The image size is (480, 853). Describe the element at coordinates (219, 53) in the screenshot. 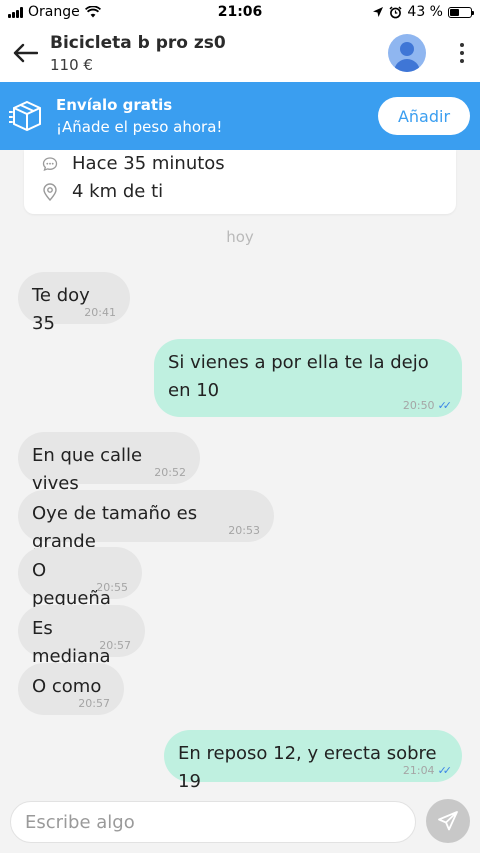

I see `item-info: Bicicleta b pro zs0 110 €` at that location.